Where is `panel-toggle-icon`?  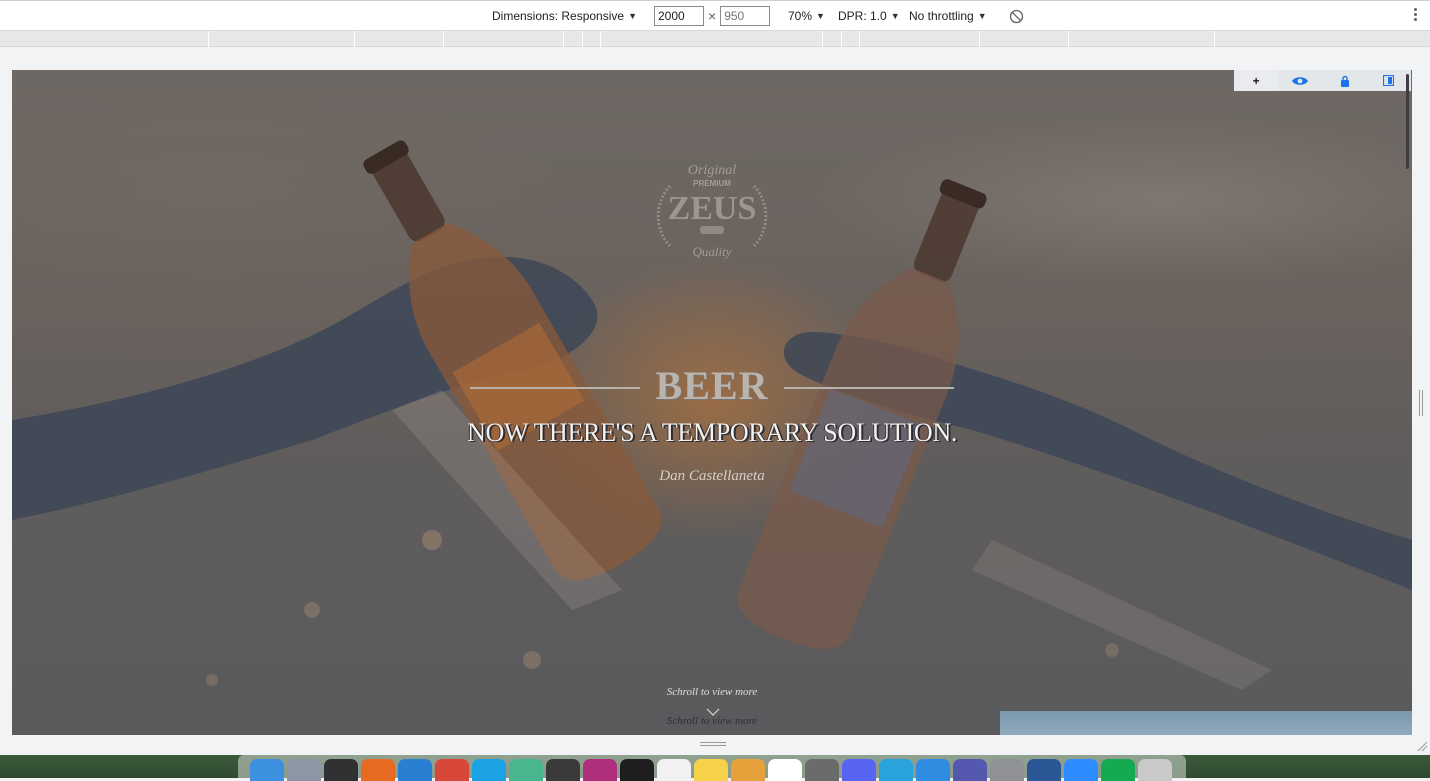
panel-toggle-icon is located at coordinates (1389, 80).